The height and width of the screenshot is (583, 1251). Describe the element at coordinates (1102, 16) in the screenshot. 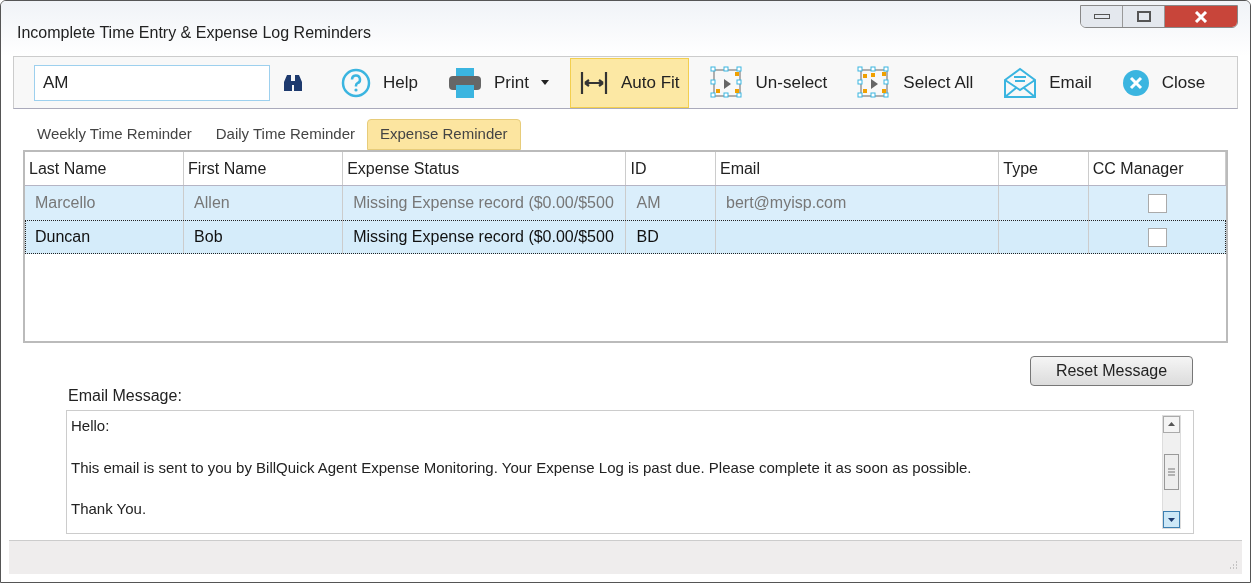

I see `minimize-button` at that location.